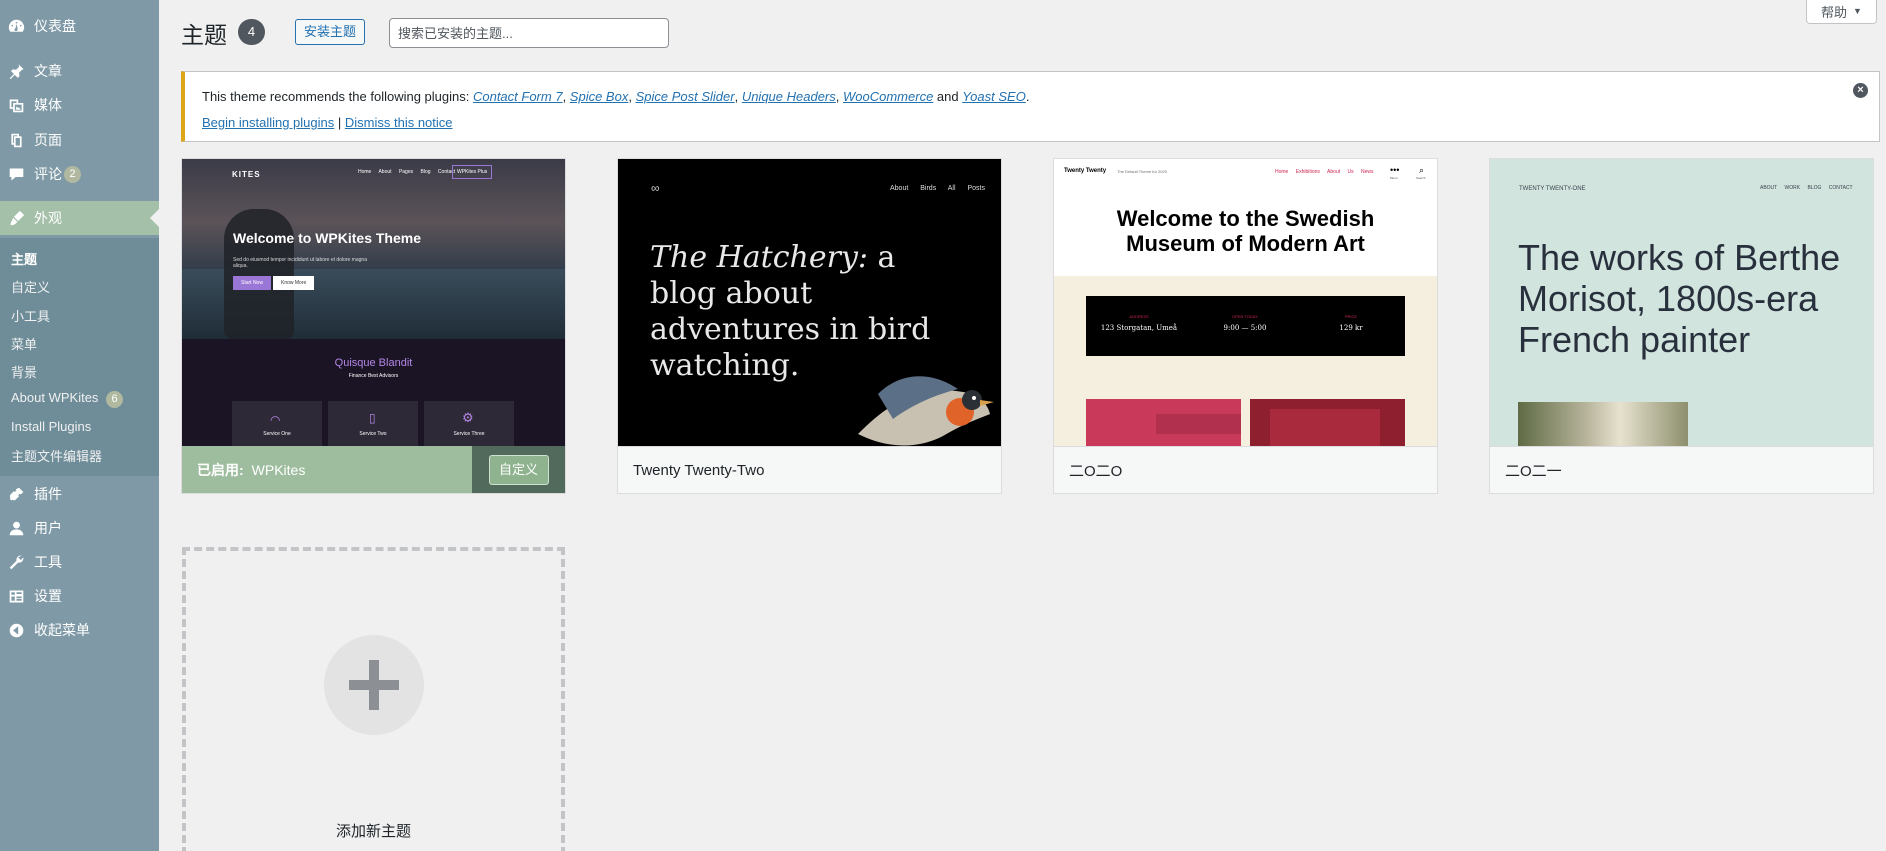 The image size is (1886, 851). Describe the element at coordinates (55, 397) in the screenshot. I see `submenu-label: About WPKites` at that location.